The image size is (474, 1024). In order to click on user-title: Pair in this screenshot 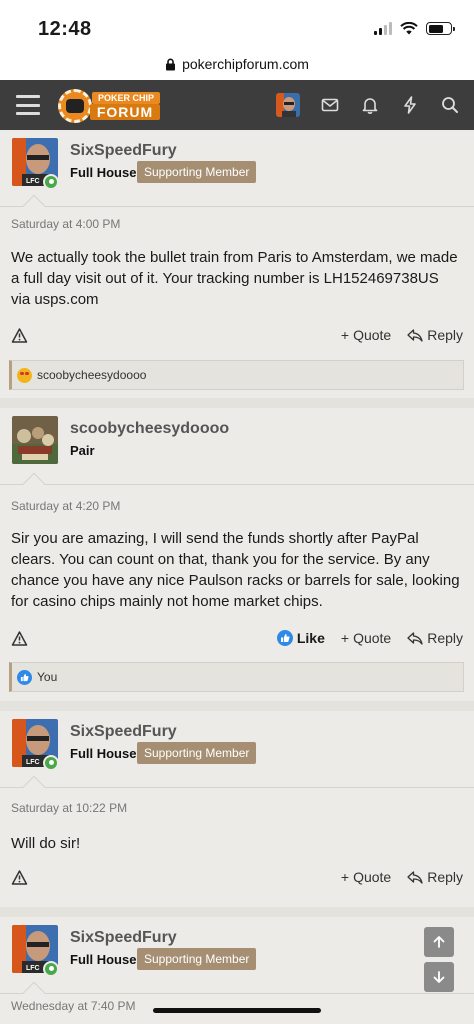, I will do `click(82, 450)`.